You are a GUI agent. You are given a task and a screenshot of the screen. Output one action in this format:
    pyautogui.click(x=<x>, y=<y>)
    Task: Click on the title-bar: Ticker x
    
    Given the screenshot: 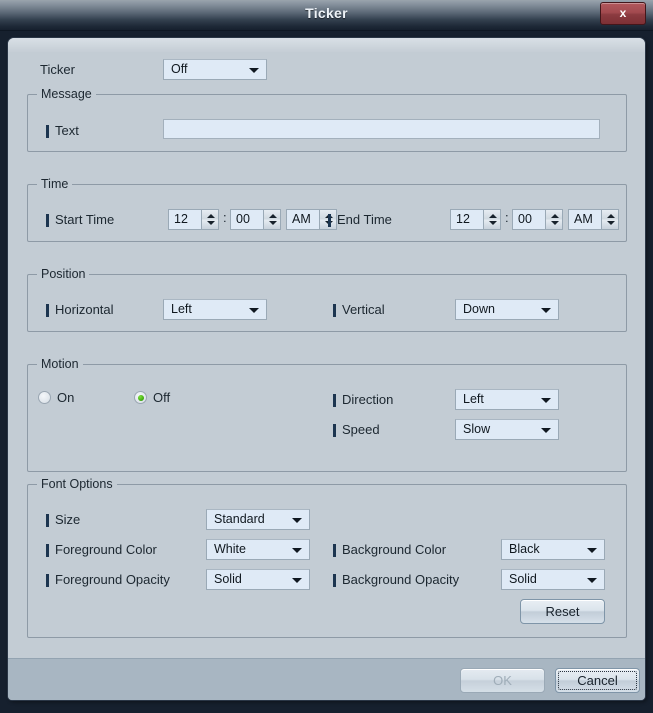 What is the action you would take?
    pyautogui.click(x=326, y=15)
    